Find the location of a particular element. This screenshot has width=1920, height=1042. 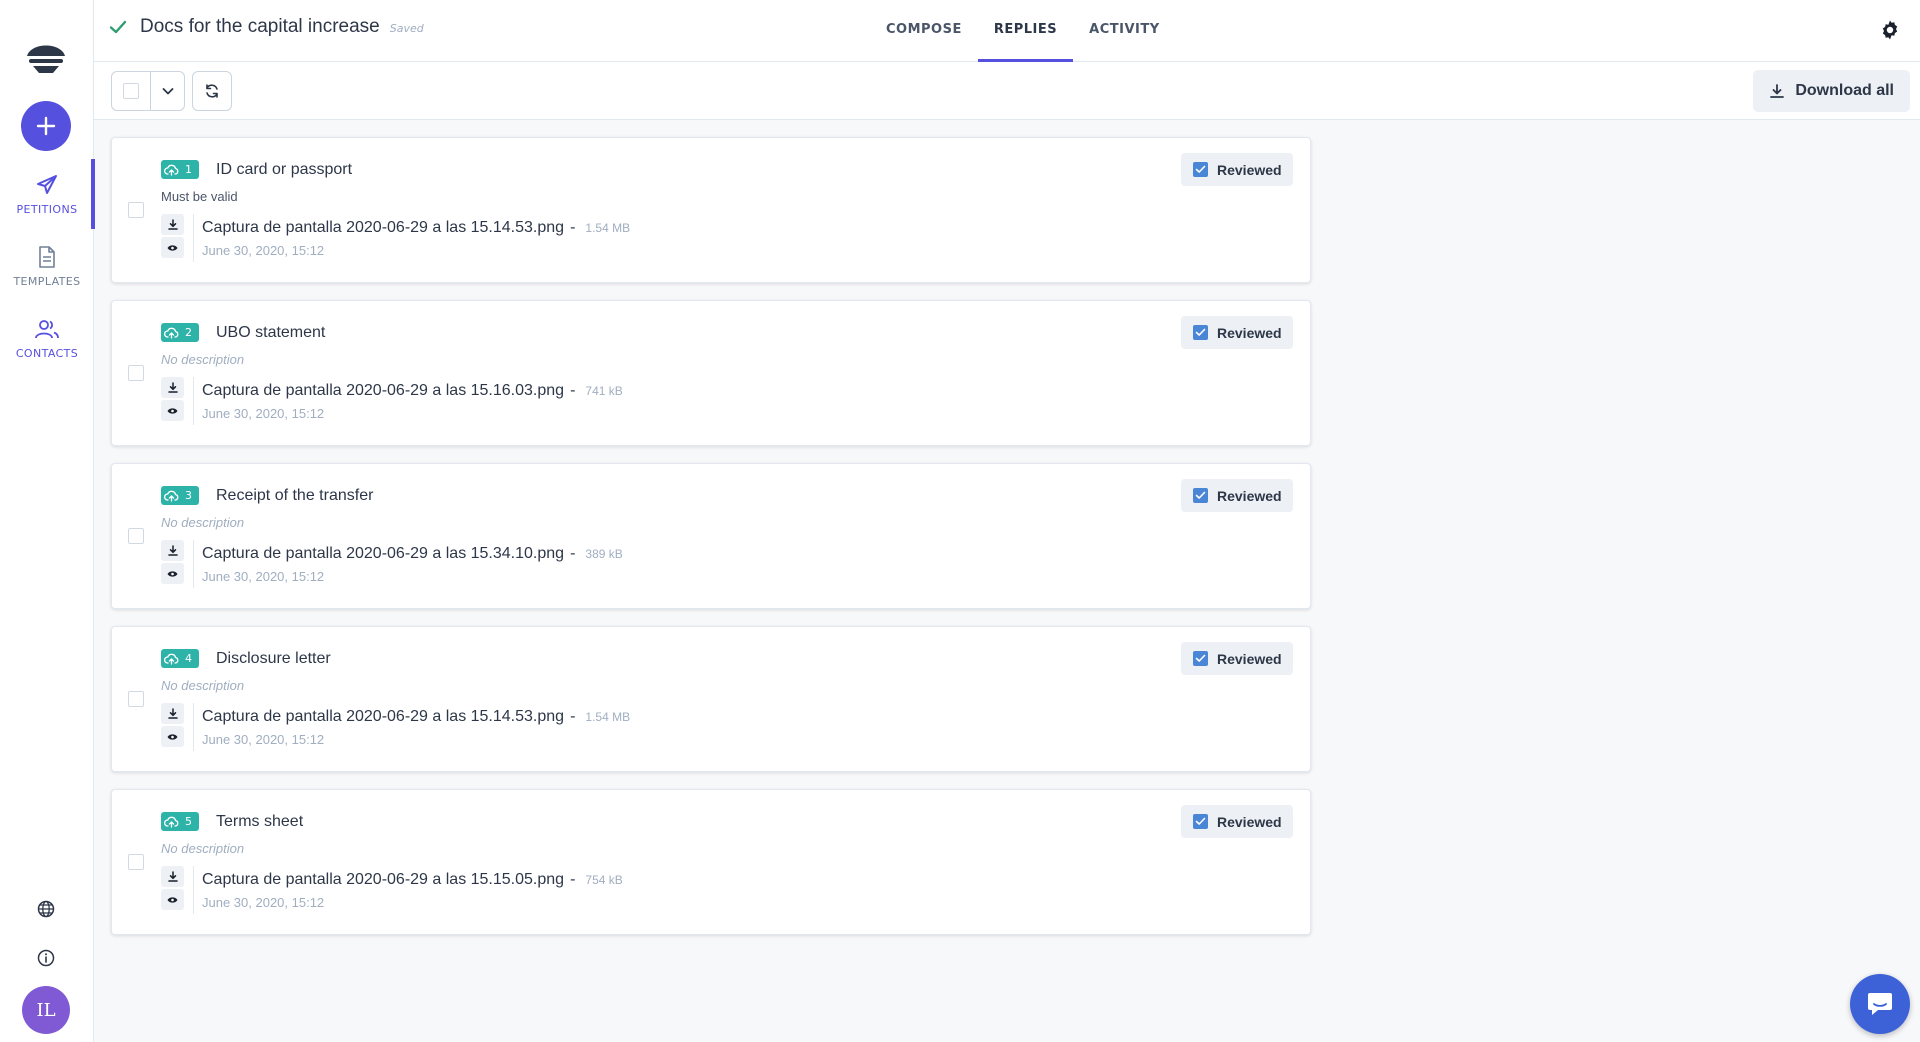

sidebar: PETITIONS TEMPLATES CONTACTS IL is located at coordinates (47, 521).